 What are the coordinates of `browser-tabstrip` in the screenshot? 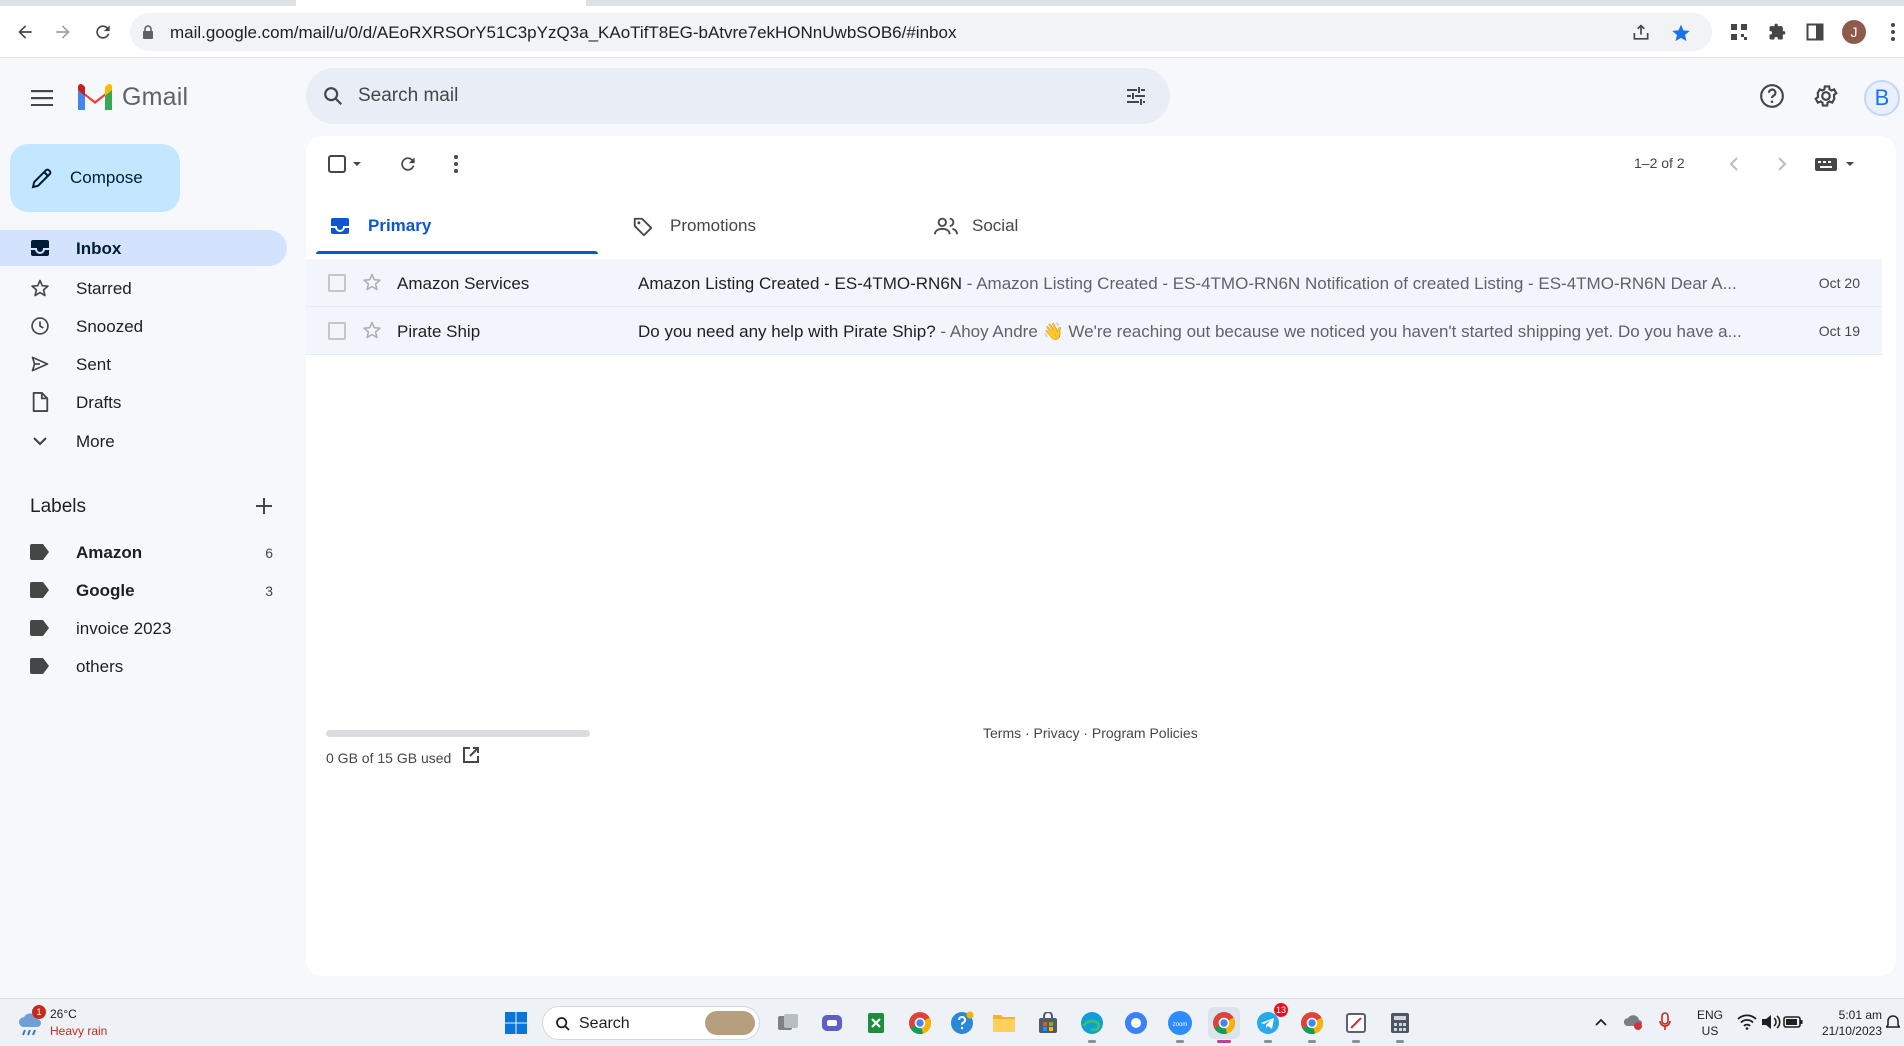 It's located at (952, 3).